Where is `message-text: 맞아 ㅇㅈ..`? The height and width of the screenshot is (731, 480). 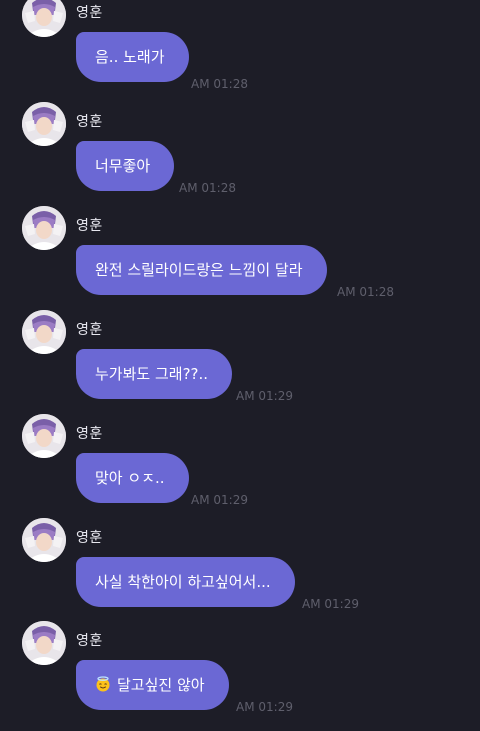
message-text: 맞아 ㅇㅈ.. is located at coordinates (130, 478).